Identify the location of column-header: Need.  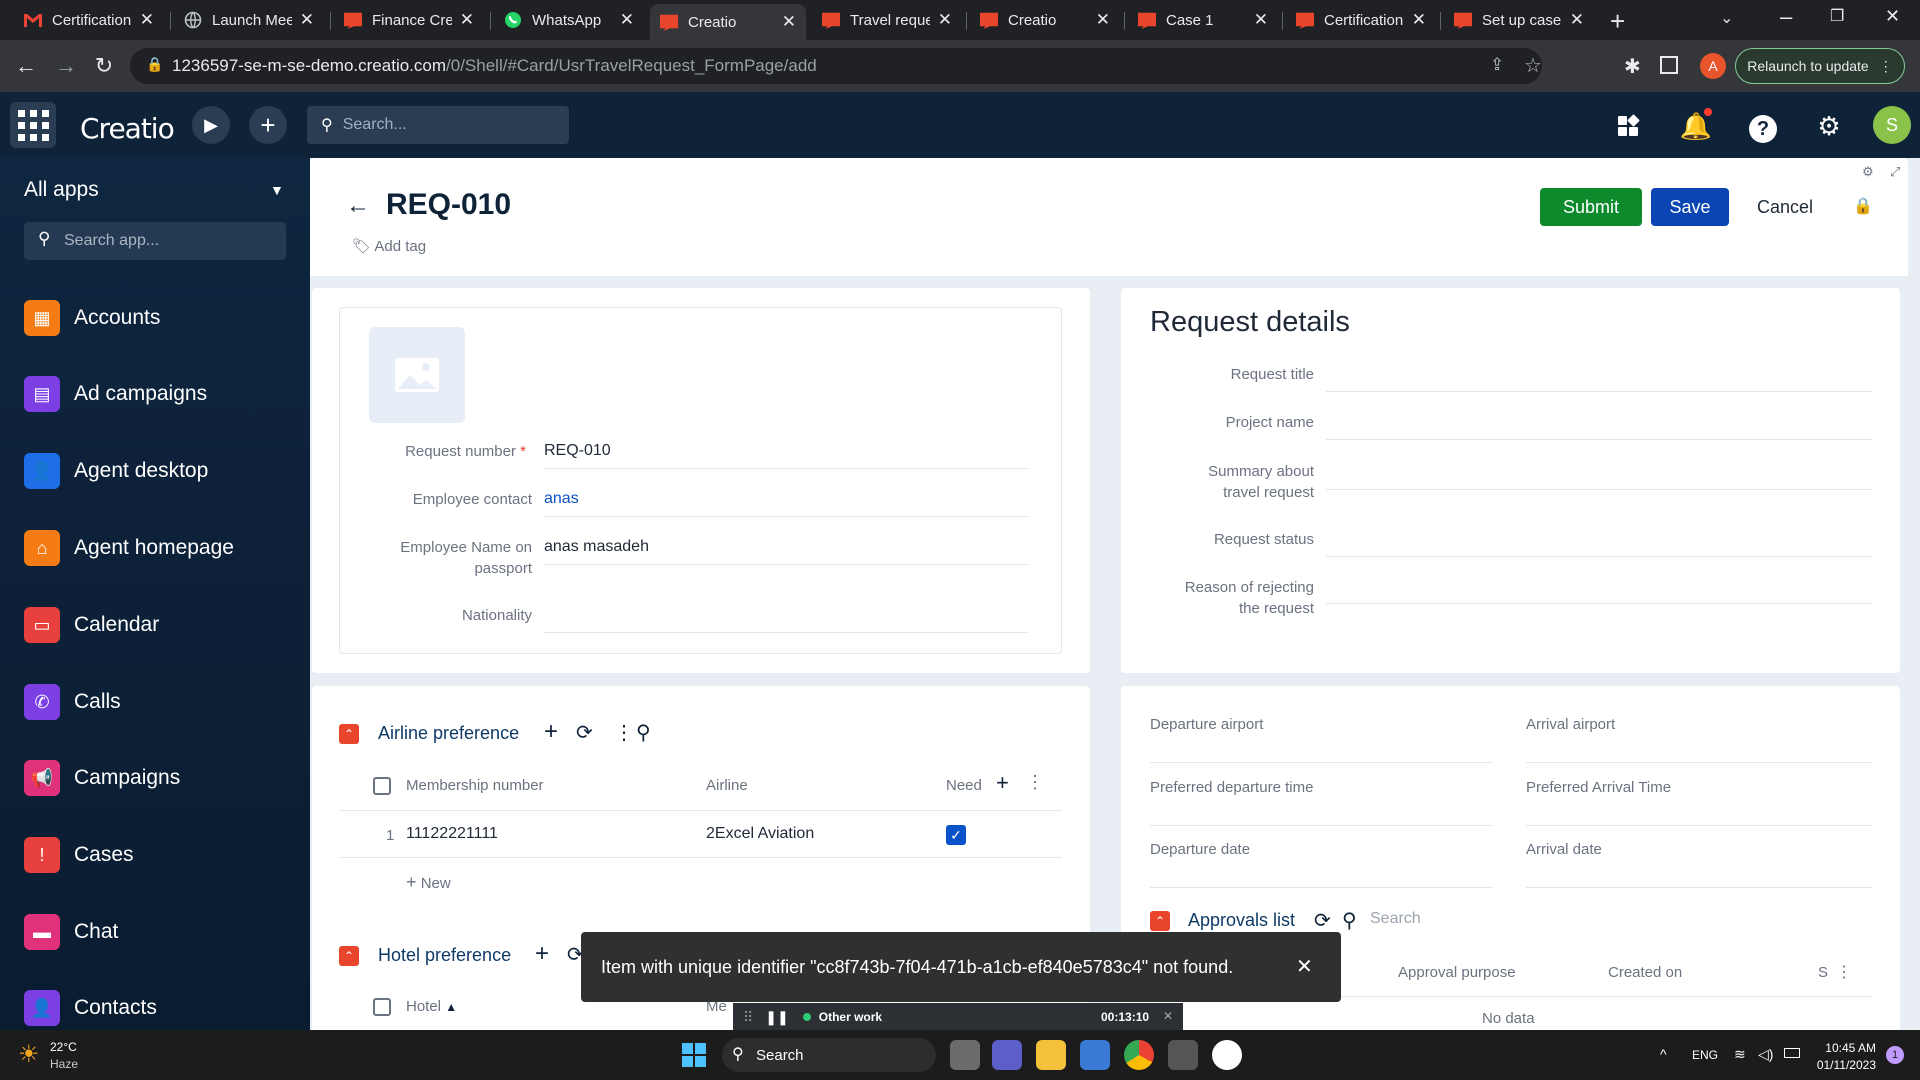
(964, 785).